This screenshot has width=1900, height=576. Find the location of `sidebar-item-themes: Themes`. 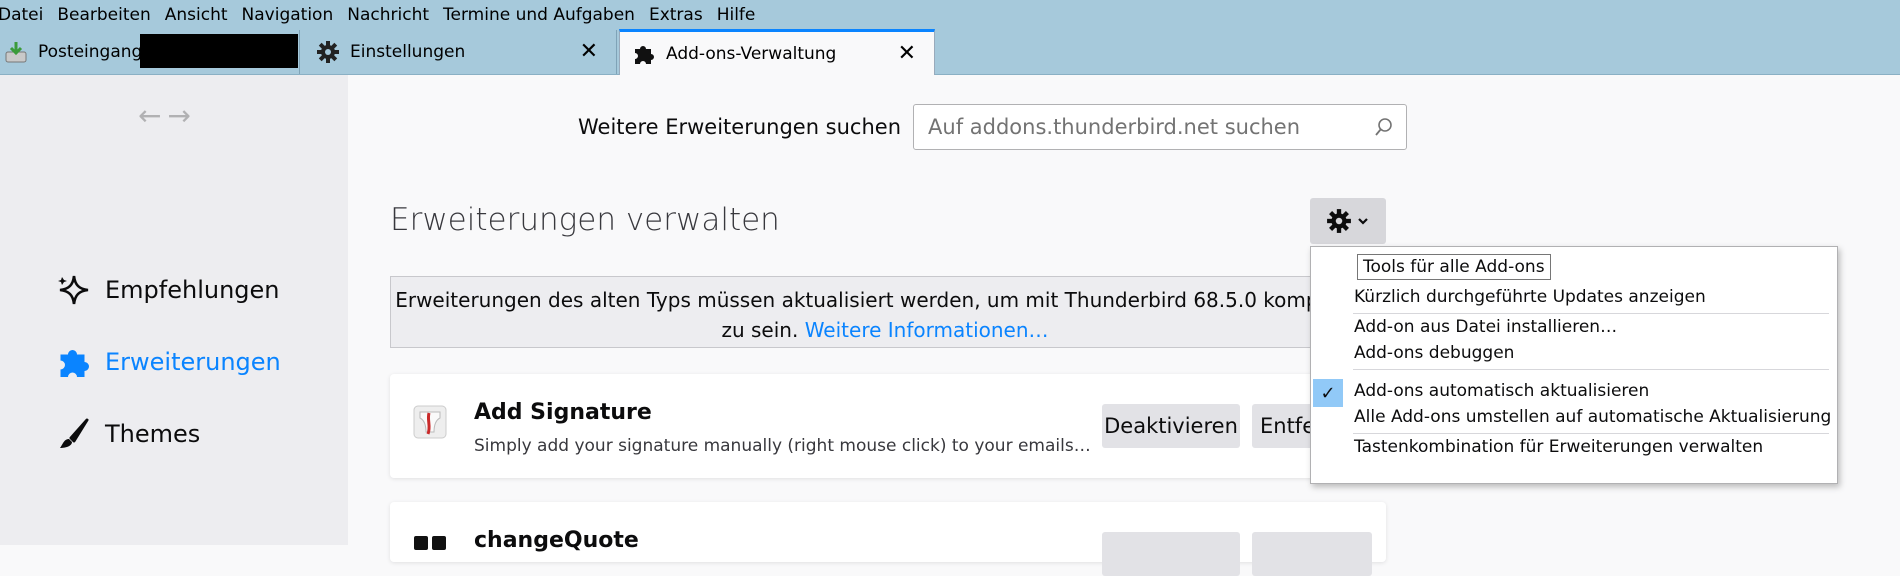

sidebar-item-themes: Themes is located at coordinates (127, 434).